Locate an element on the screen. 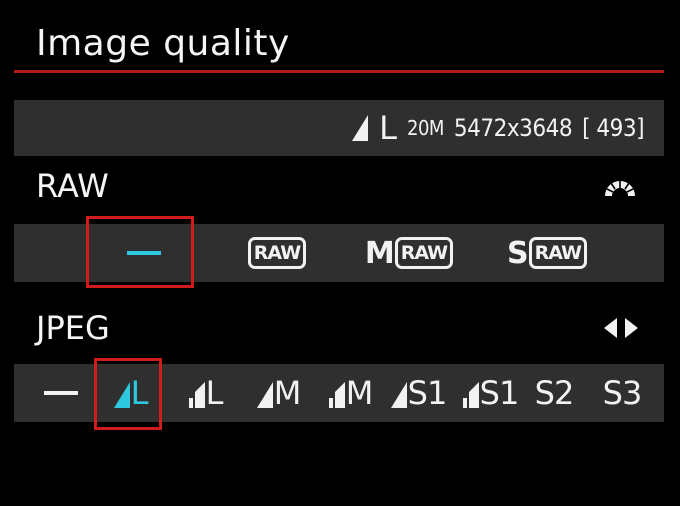 The width and height of the screenshot is (680, 506). raw-option-mraw: M RAW is located at coordinates (409, 253).